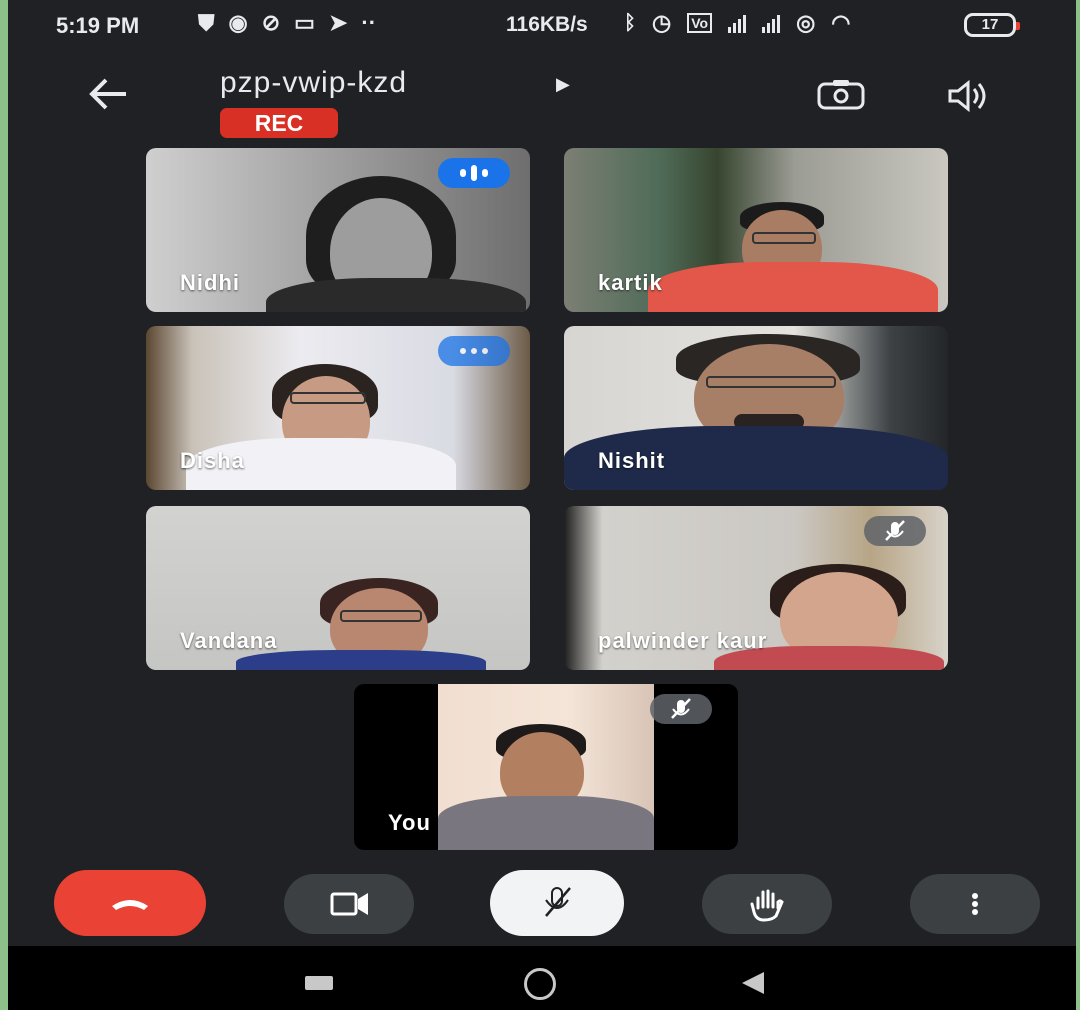 Image resolution: width=1080 pixels, height=1010 pixels. What do you see at coordinates (369, 22) in the screenshot?
I see `more-dots-icon: ··` at bounding box center [369, 22].